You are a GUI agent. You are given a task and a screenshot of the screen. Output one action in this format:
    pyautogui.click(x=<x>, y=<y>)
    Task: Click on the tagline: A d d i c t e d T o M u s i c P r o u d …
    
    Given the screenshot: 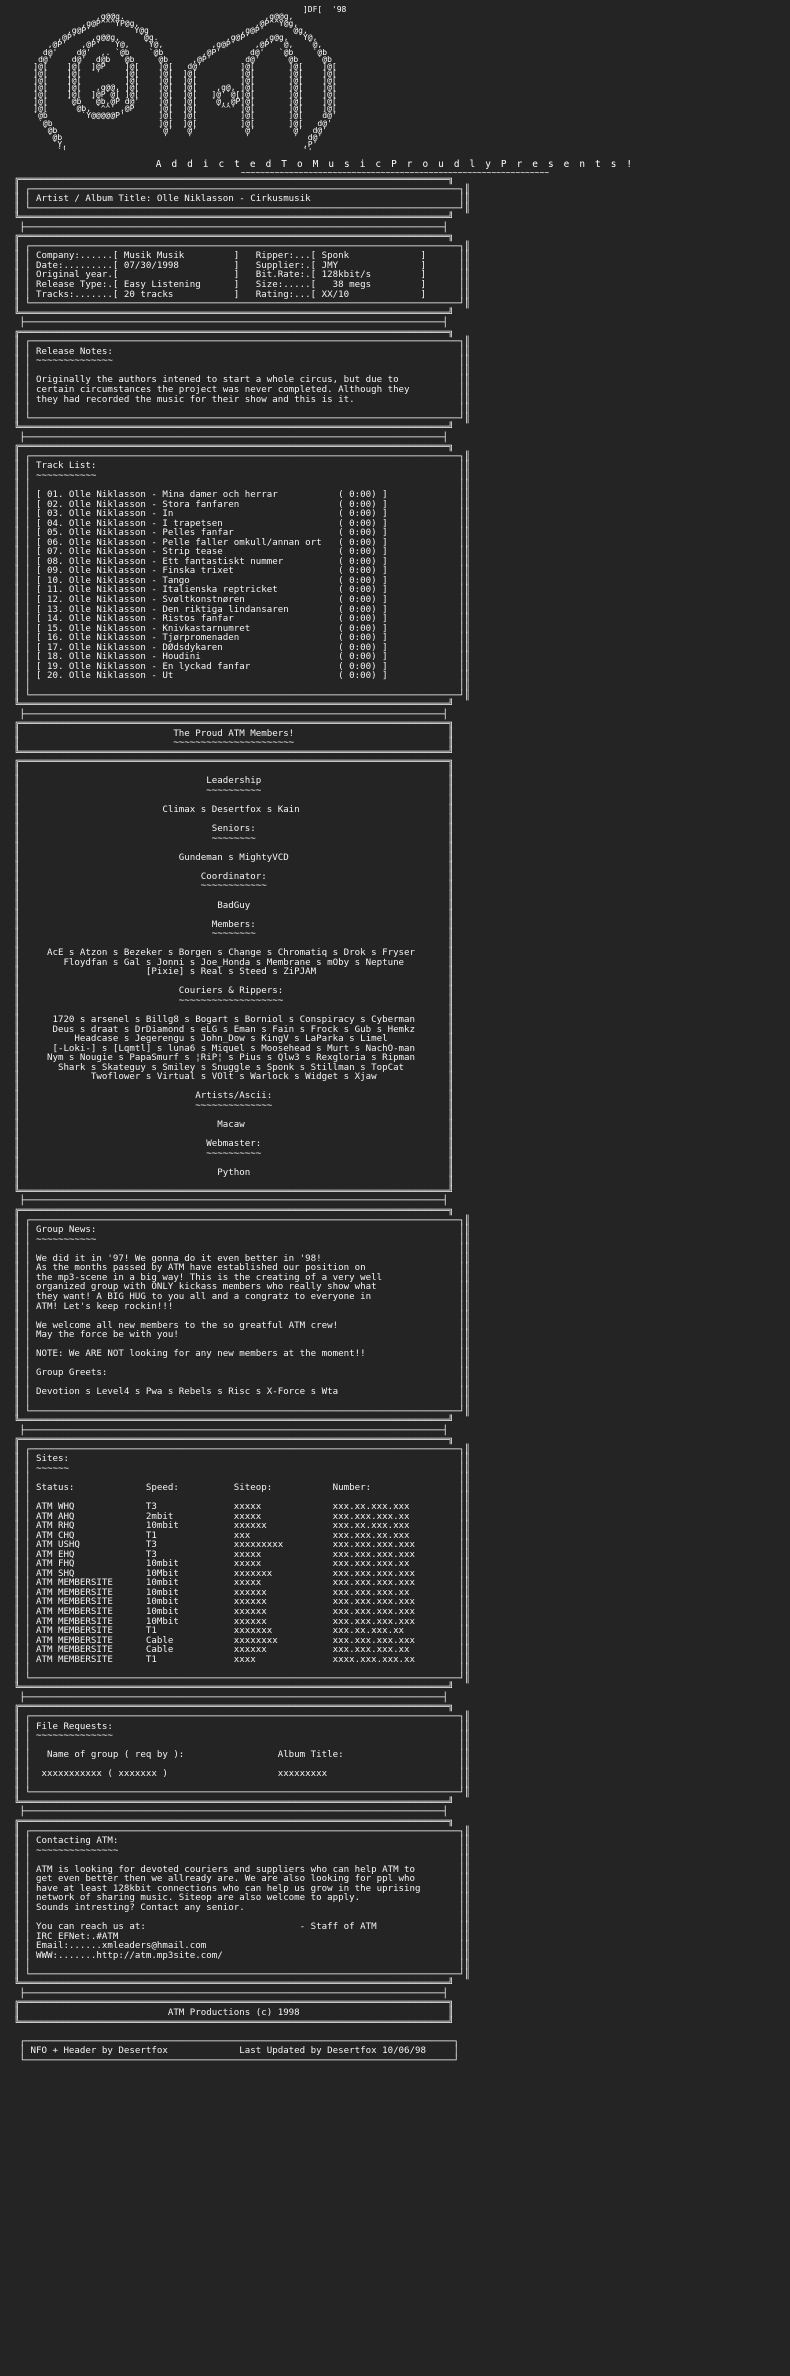 What is the action you would take?
    pyautogui.click(x=395, y=166)
    